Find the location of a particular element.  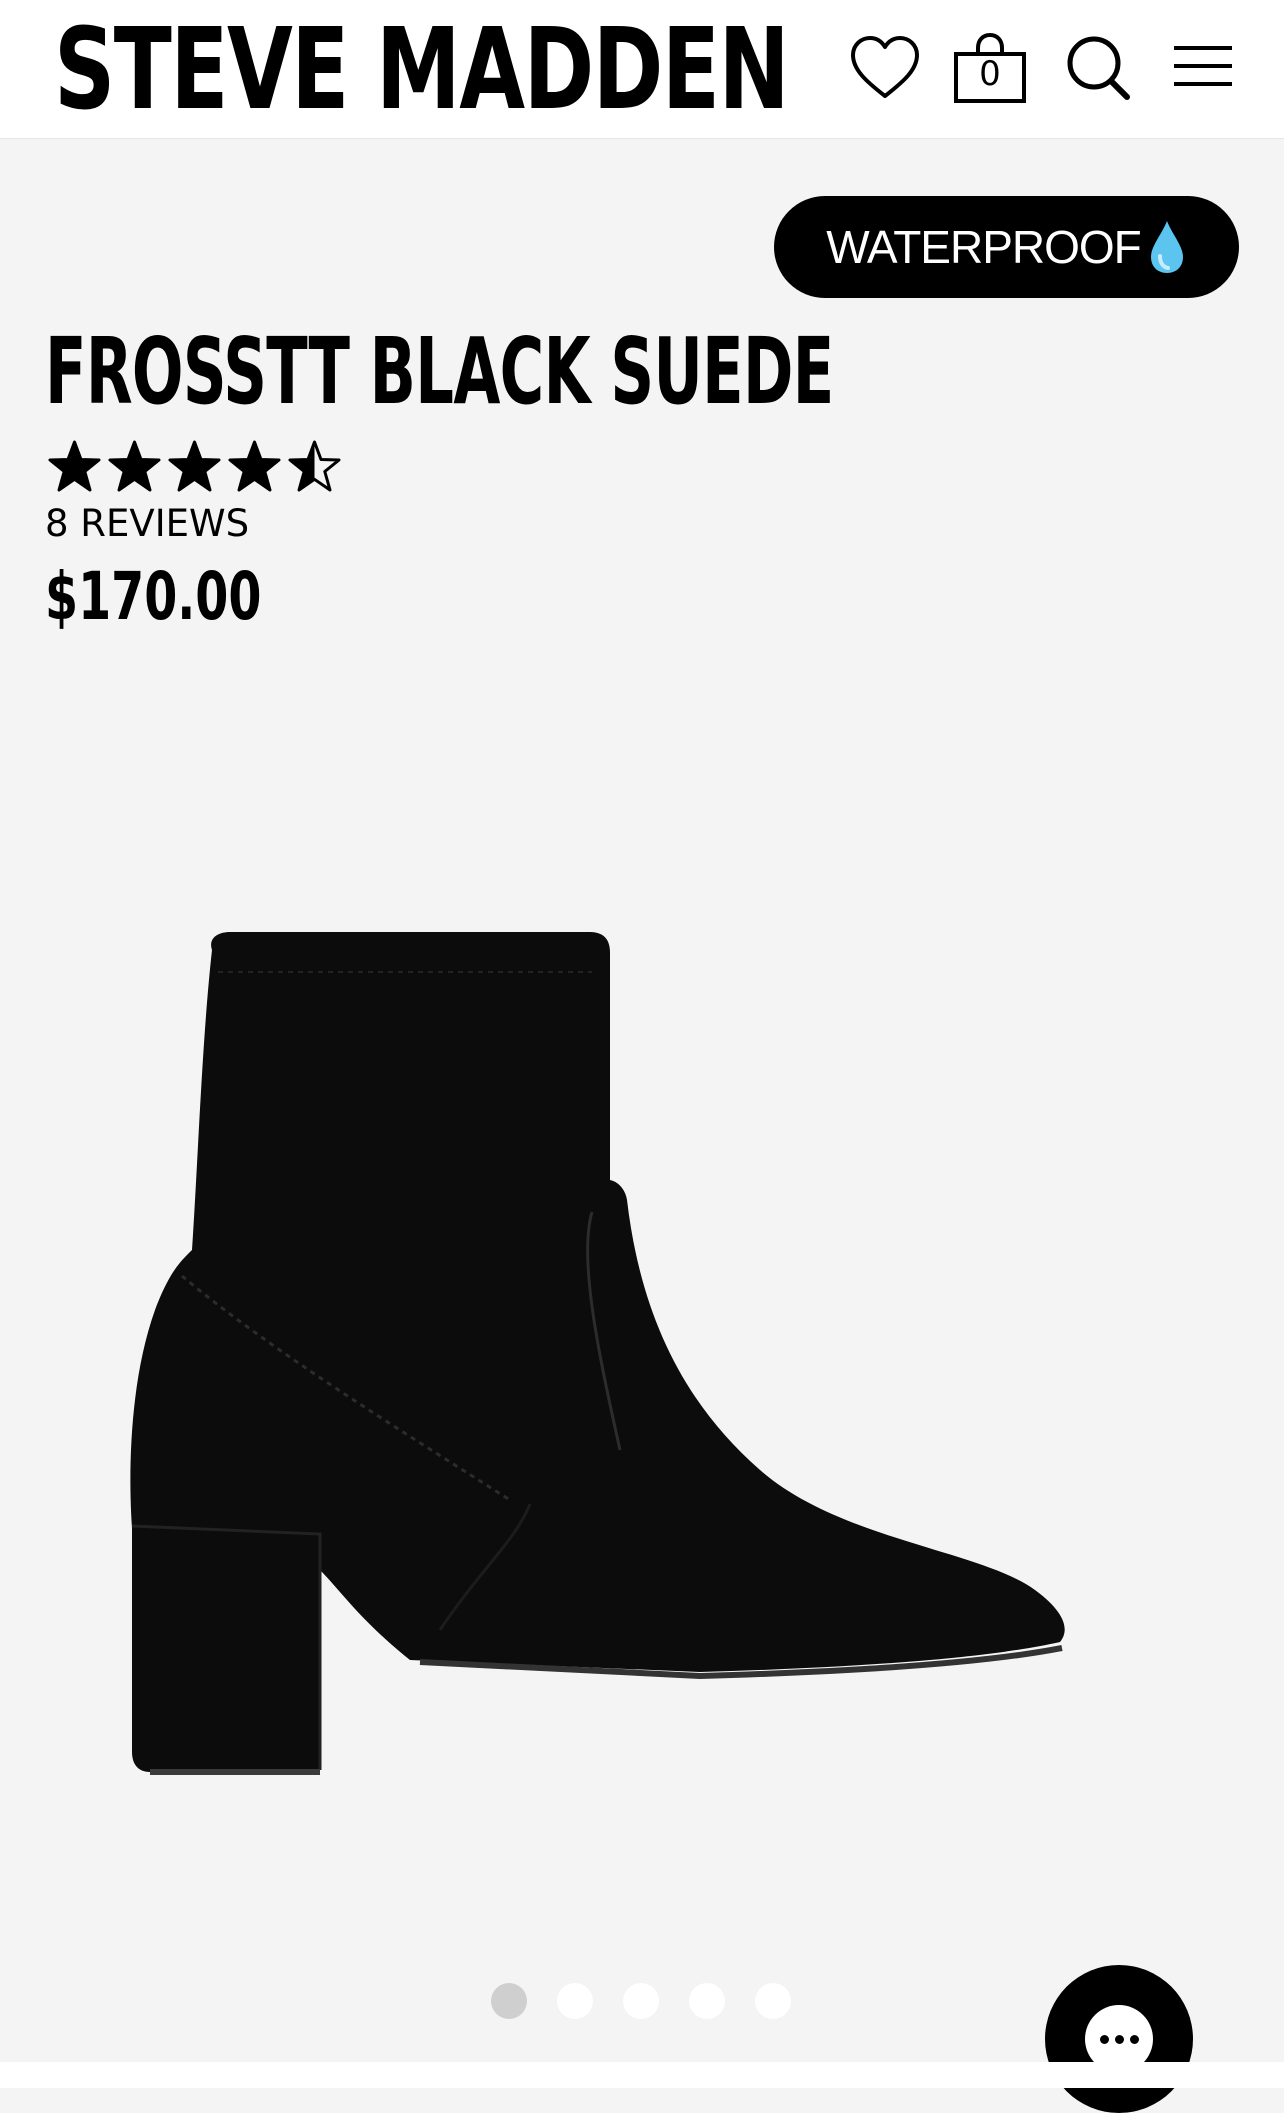

brand-logo: STEVE MADDEN is located at coordinates (422, 70).